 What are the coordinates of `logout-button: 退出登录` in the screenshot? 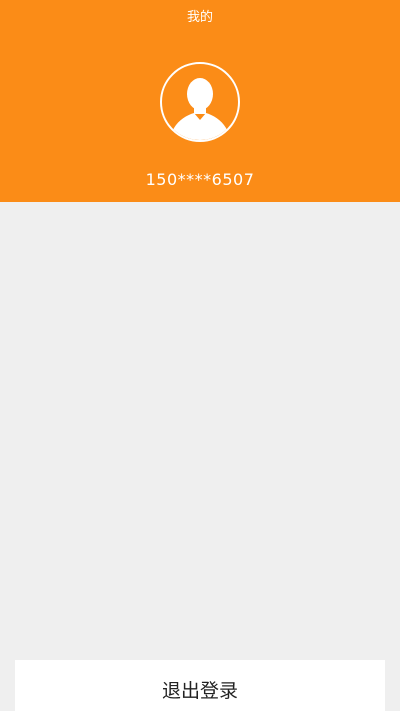 It's located at (200, 685).